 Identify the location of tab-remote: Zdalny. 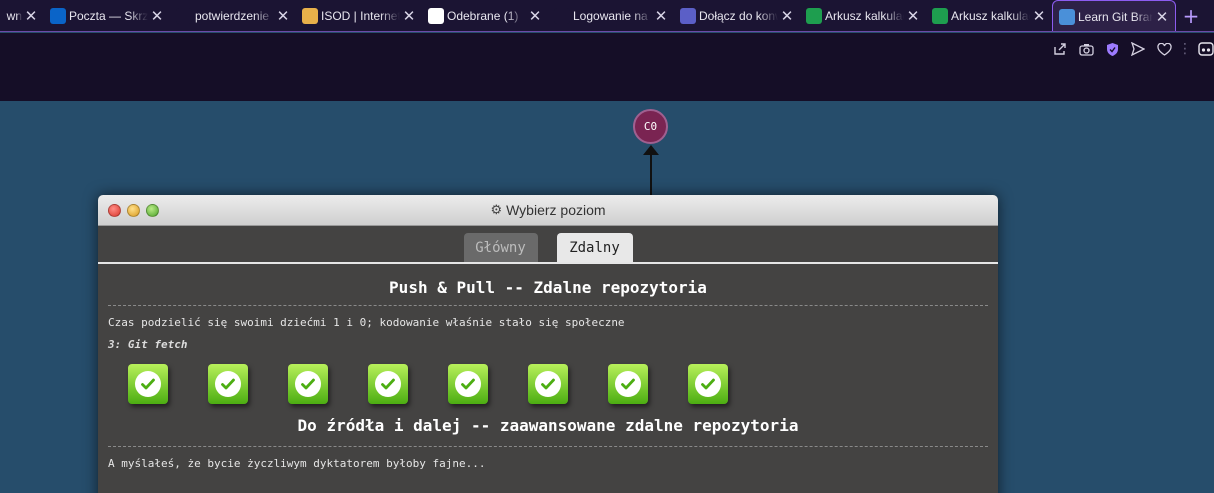
(594, 247).